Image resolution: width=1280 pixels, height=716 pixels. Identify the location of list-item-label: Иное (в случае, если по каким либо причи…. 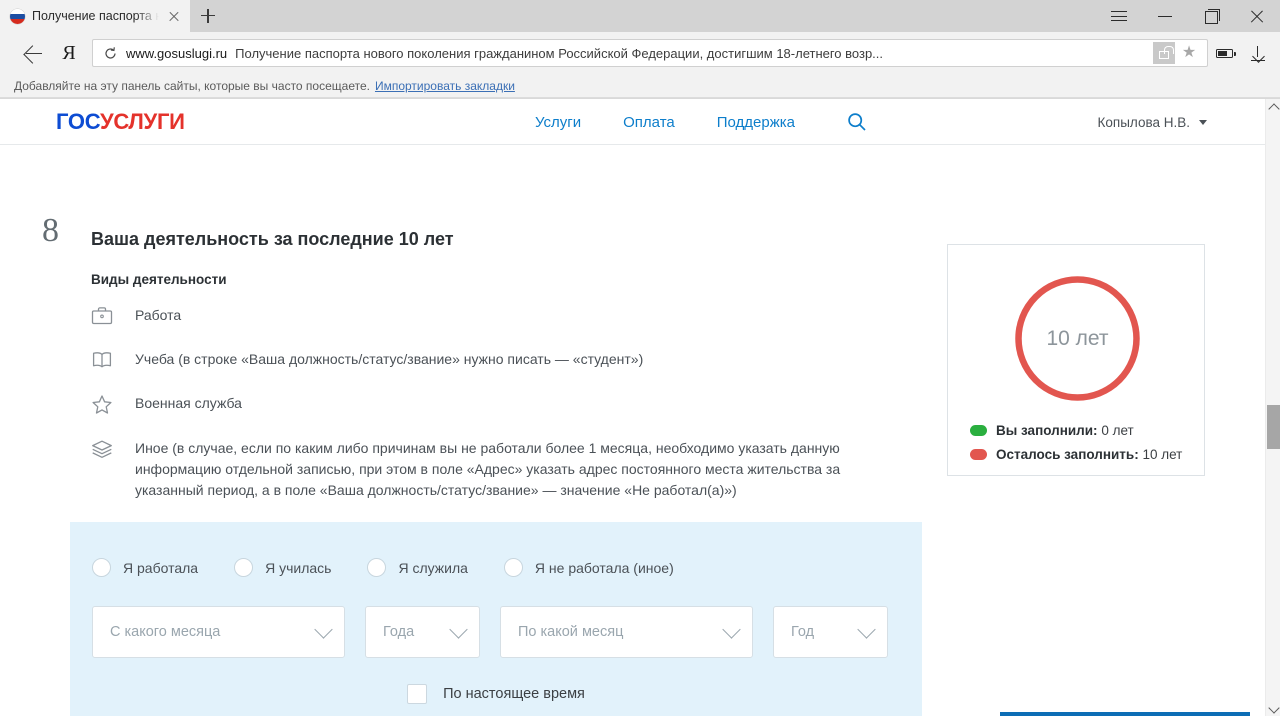
(488, 469).